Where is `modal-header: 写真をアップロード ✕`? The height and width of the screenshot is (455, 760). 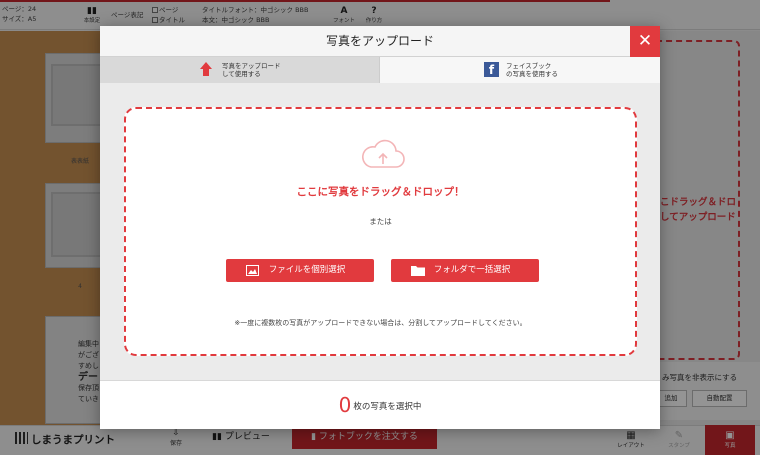
modal-header: 写真をアップロード ✕ is located at coordinates (380, 41).